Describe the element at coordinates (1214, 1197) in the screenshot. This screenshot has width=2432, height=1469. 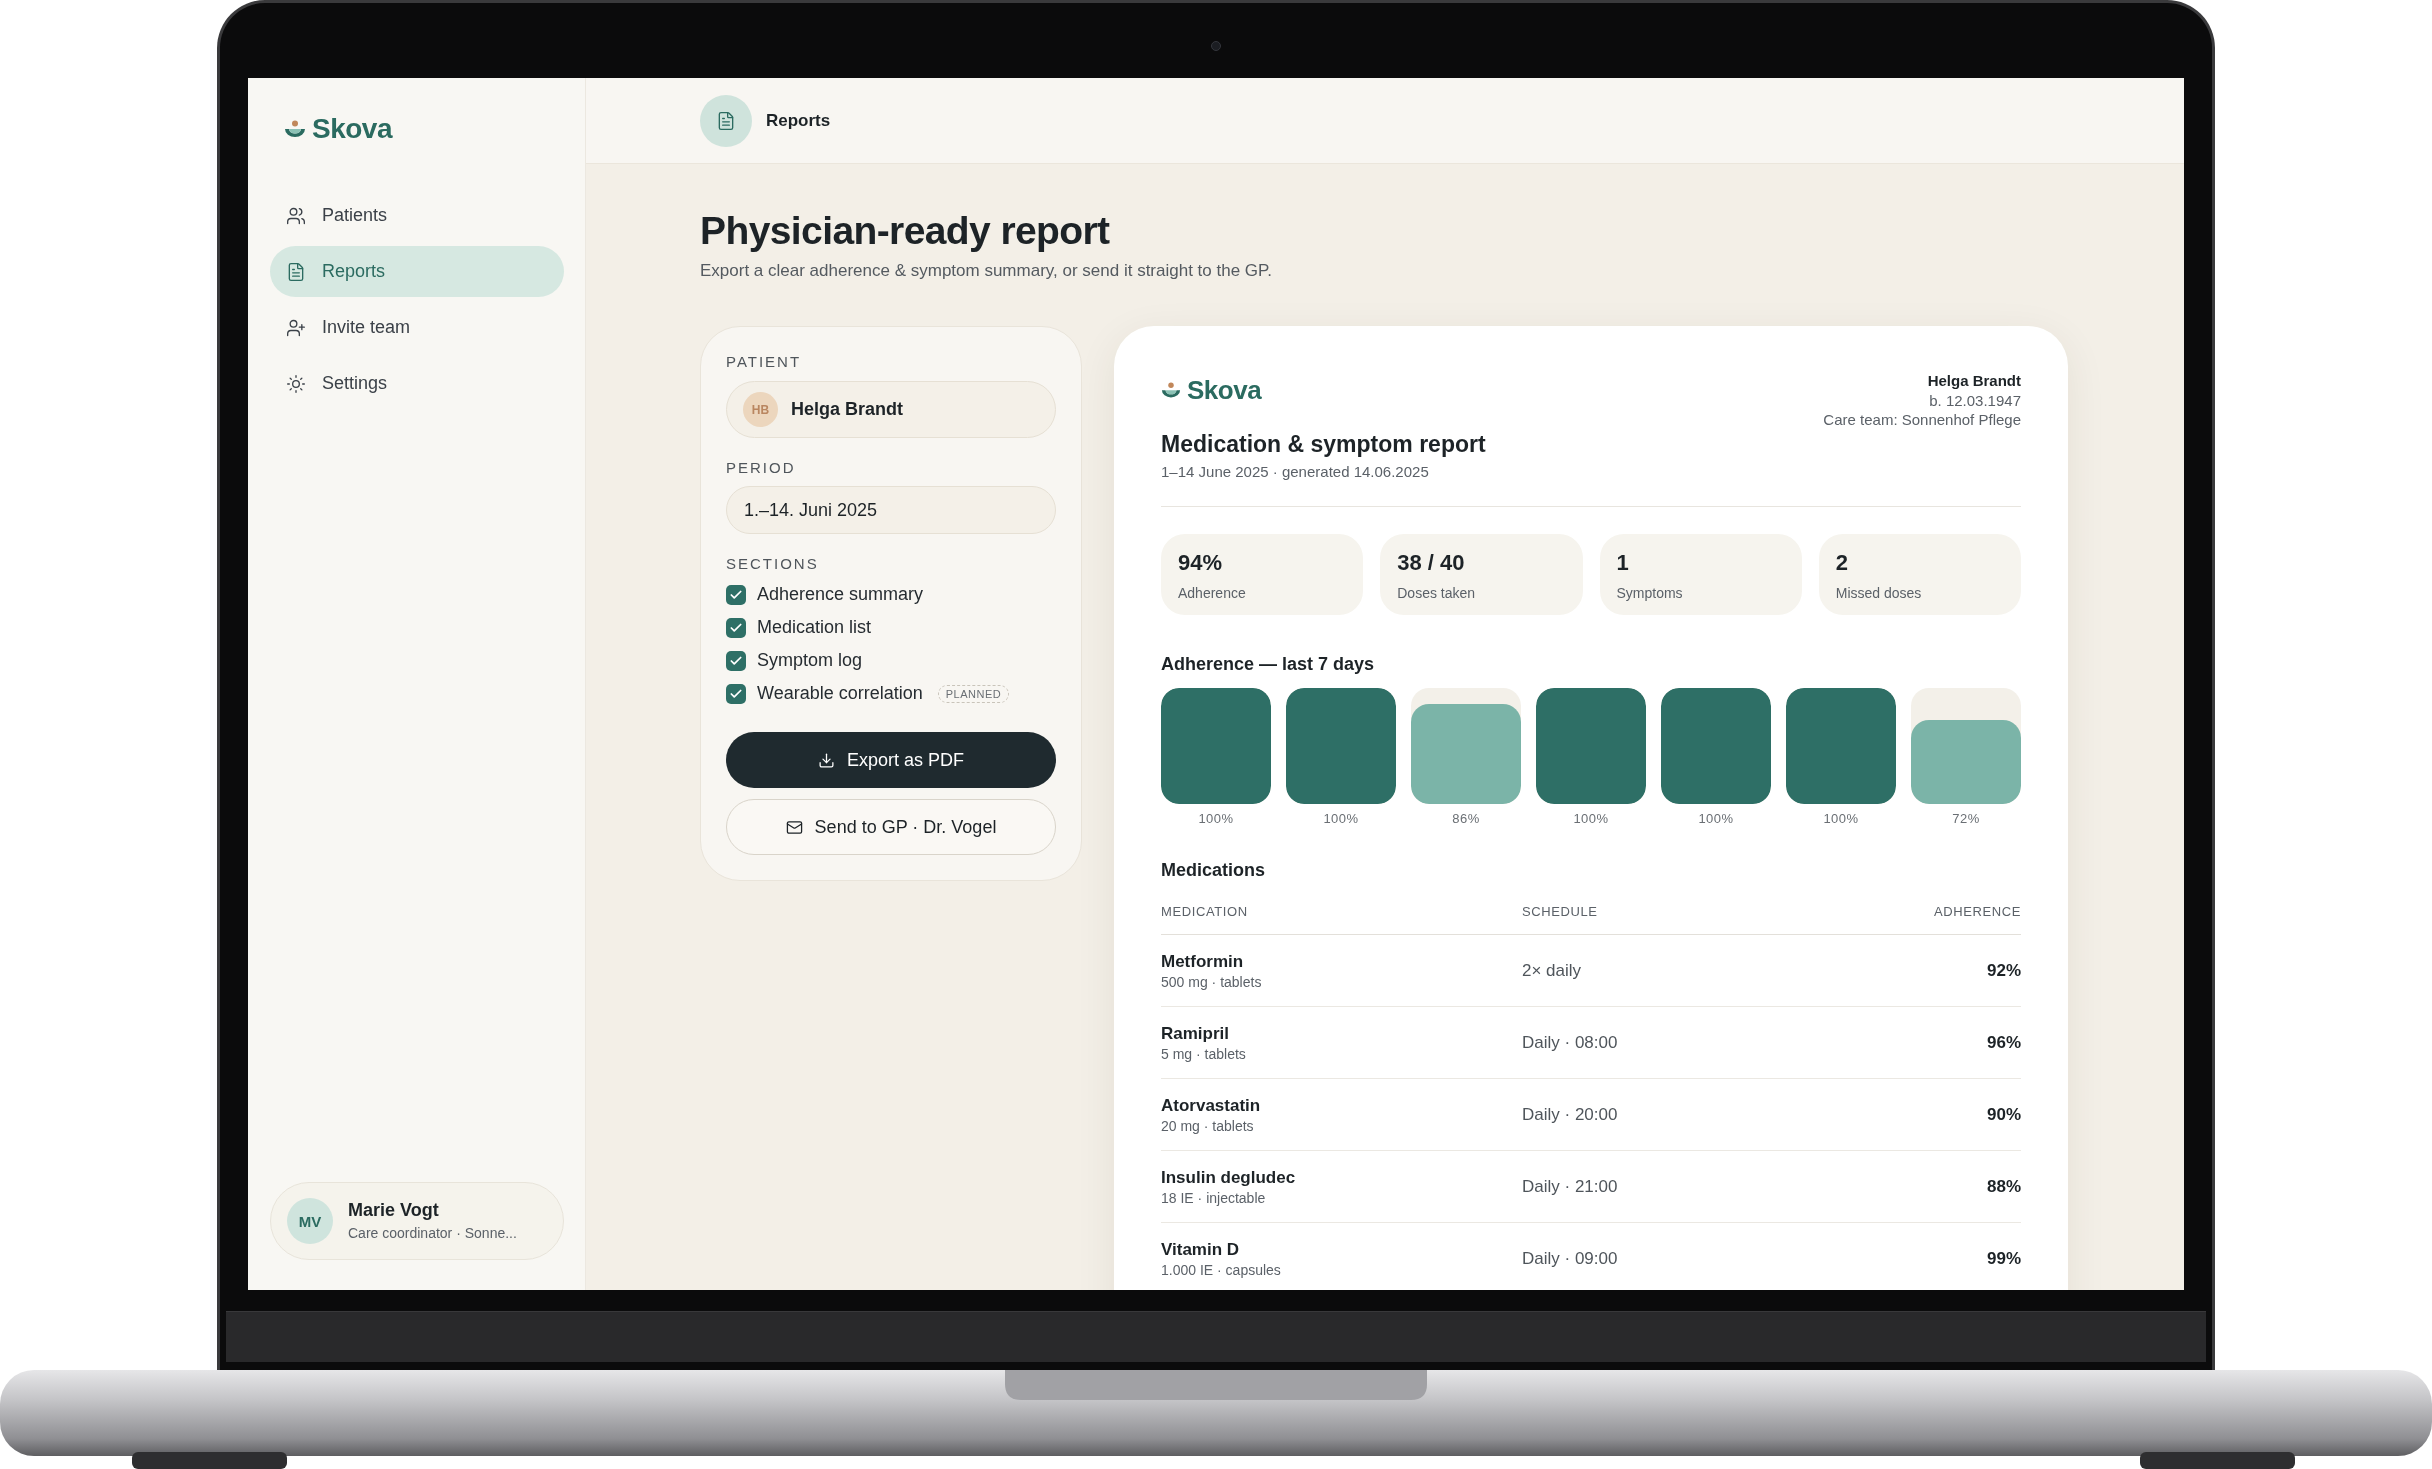
I see `dose-text: 18 IE · injectable` at that location.